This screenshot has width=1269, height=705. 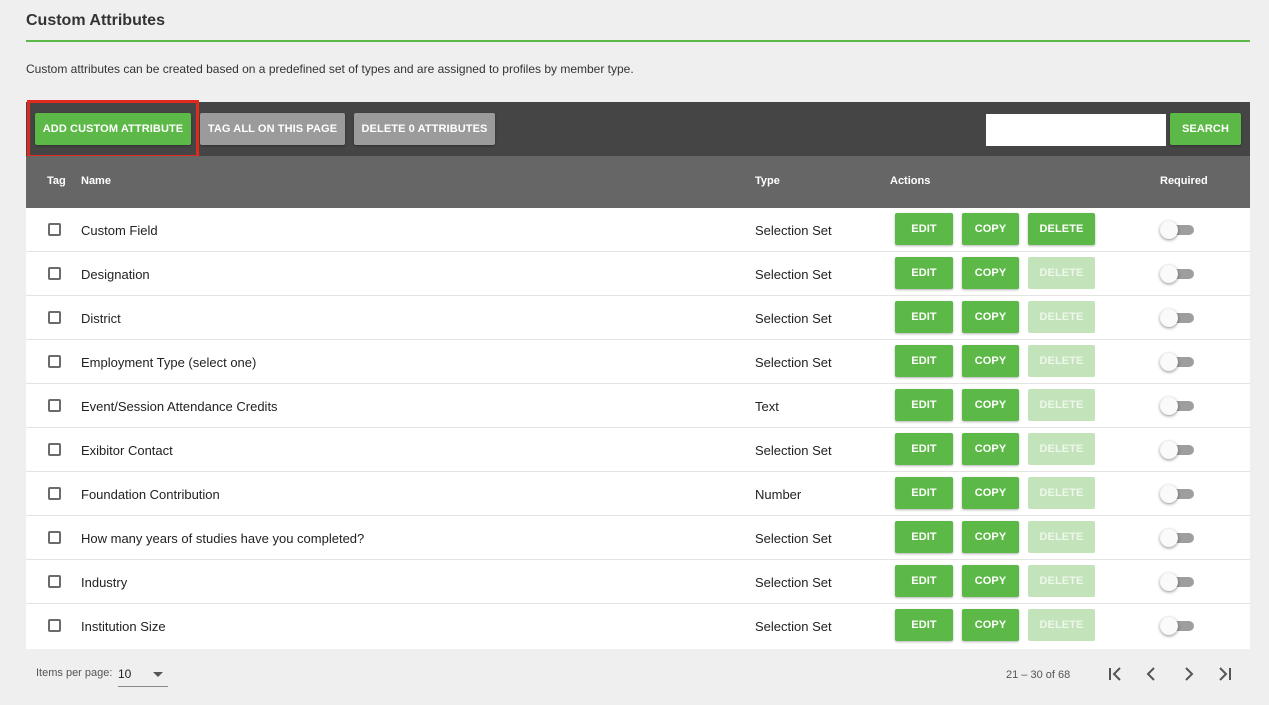 I want to click on search-input, so click(x=1076, y=130).